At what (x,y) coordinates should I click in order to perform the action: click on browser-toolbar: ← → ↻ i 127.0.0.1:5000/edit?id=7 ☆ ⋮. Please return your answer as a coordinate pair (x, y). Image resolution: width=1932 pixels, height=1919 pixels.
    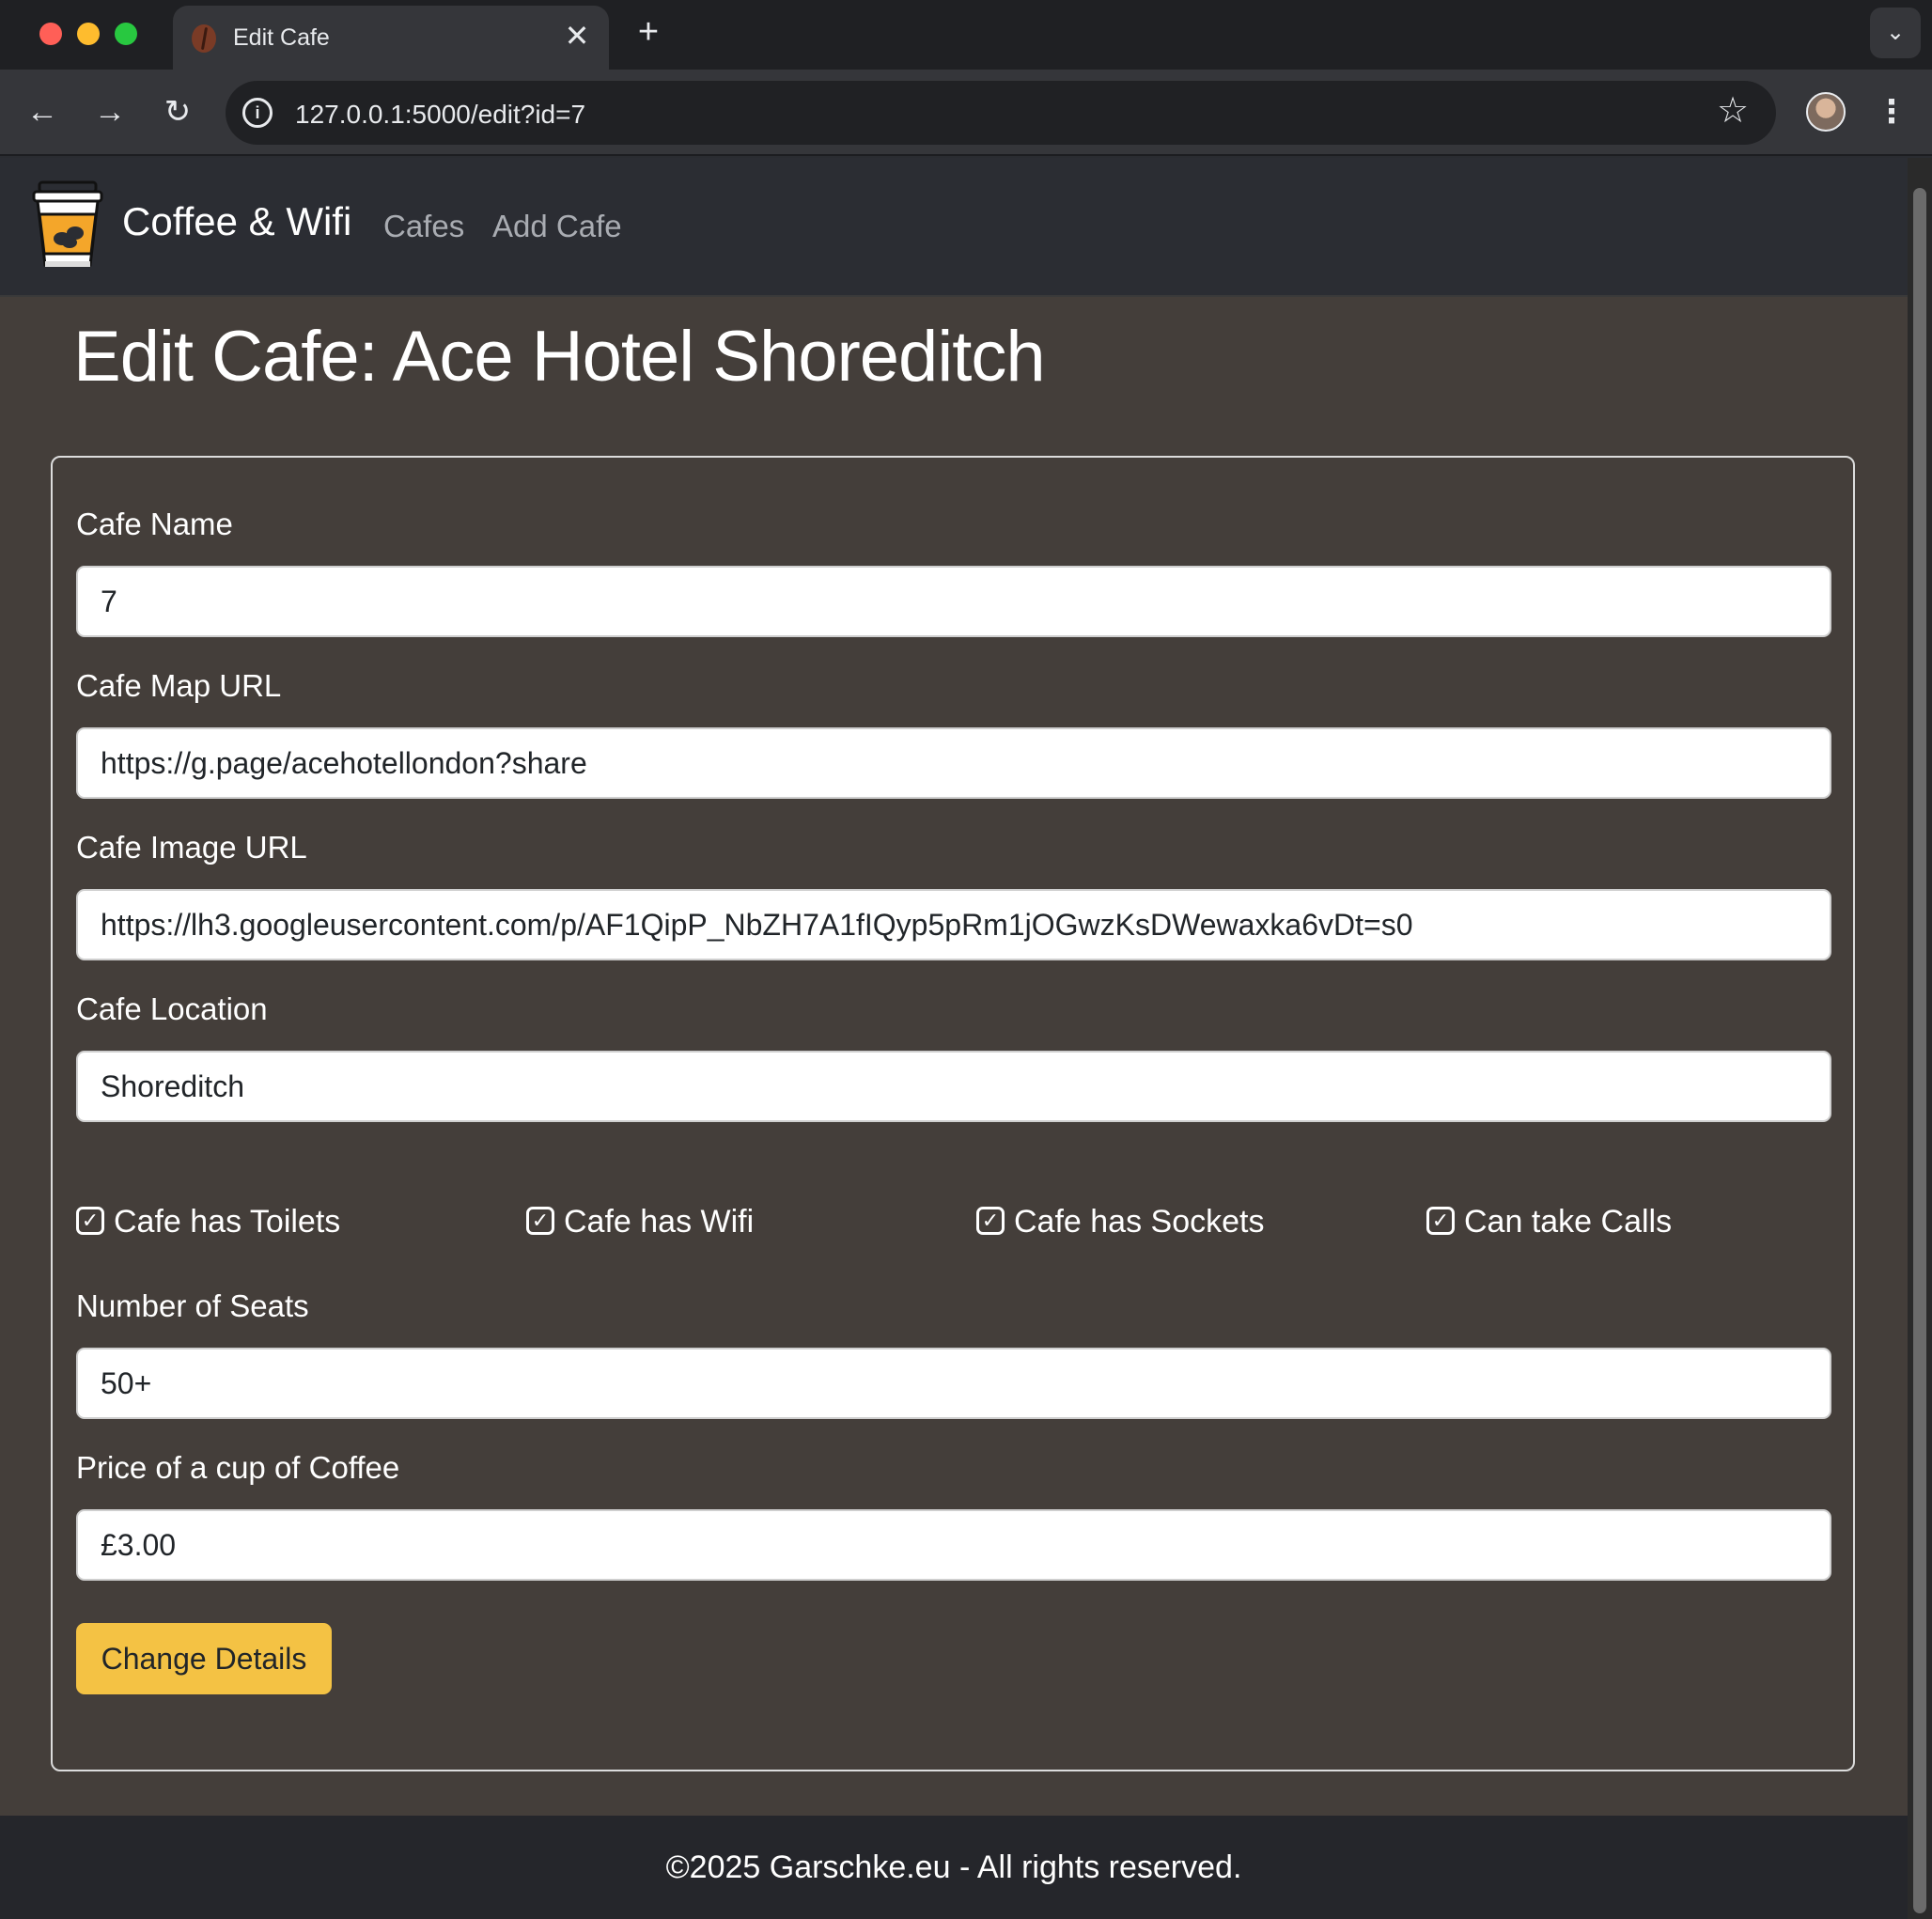
    Looking at the image, I should click on (966, 113).